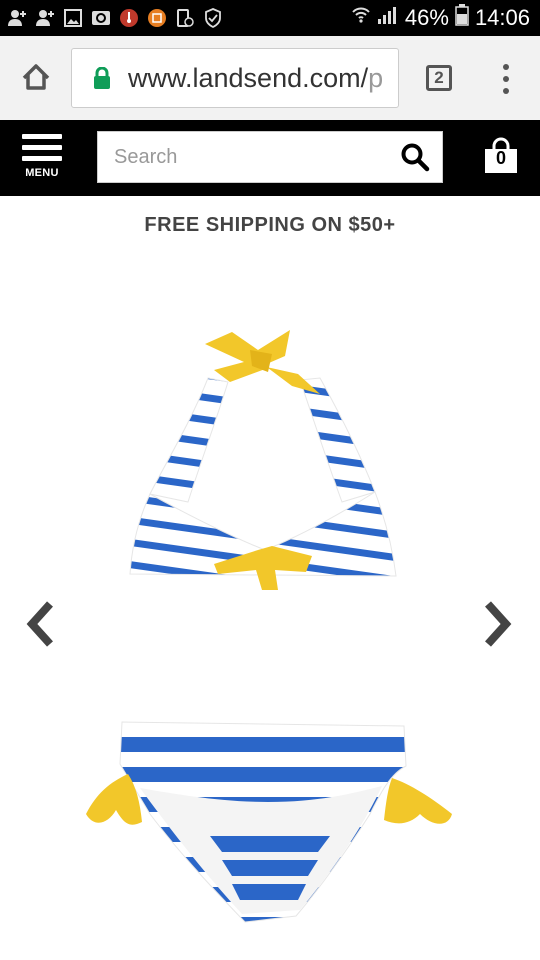 The height and width of the screenshot is (960, 540). Describe the element at coordinates (439, 78) in the screenshot. I see `tab-switcher-button: 2` at that location.